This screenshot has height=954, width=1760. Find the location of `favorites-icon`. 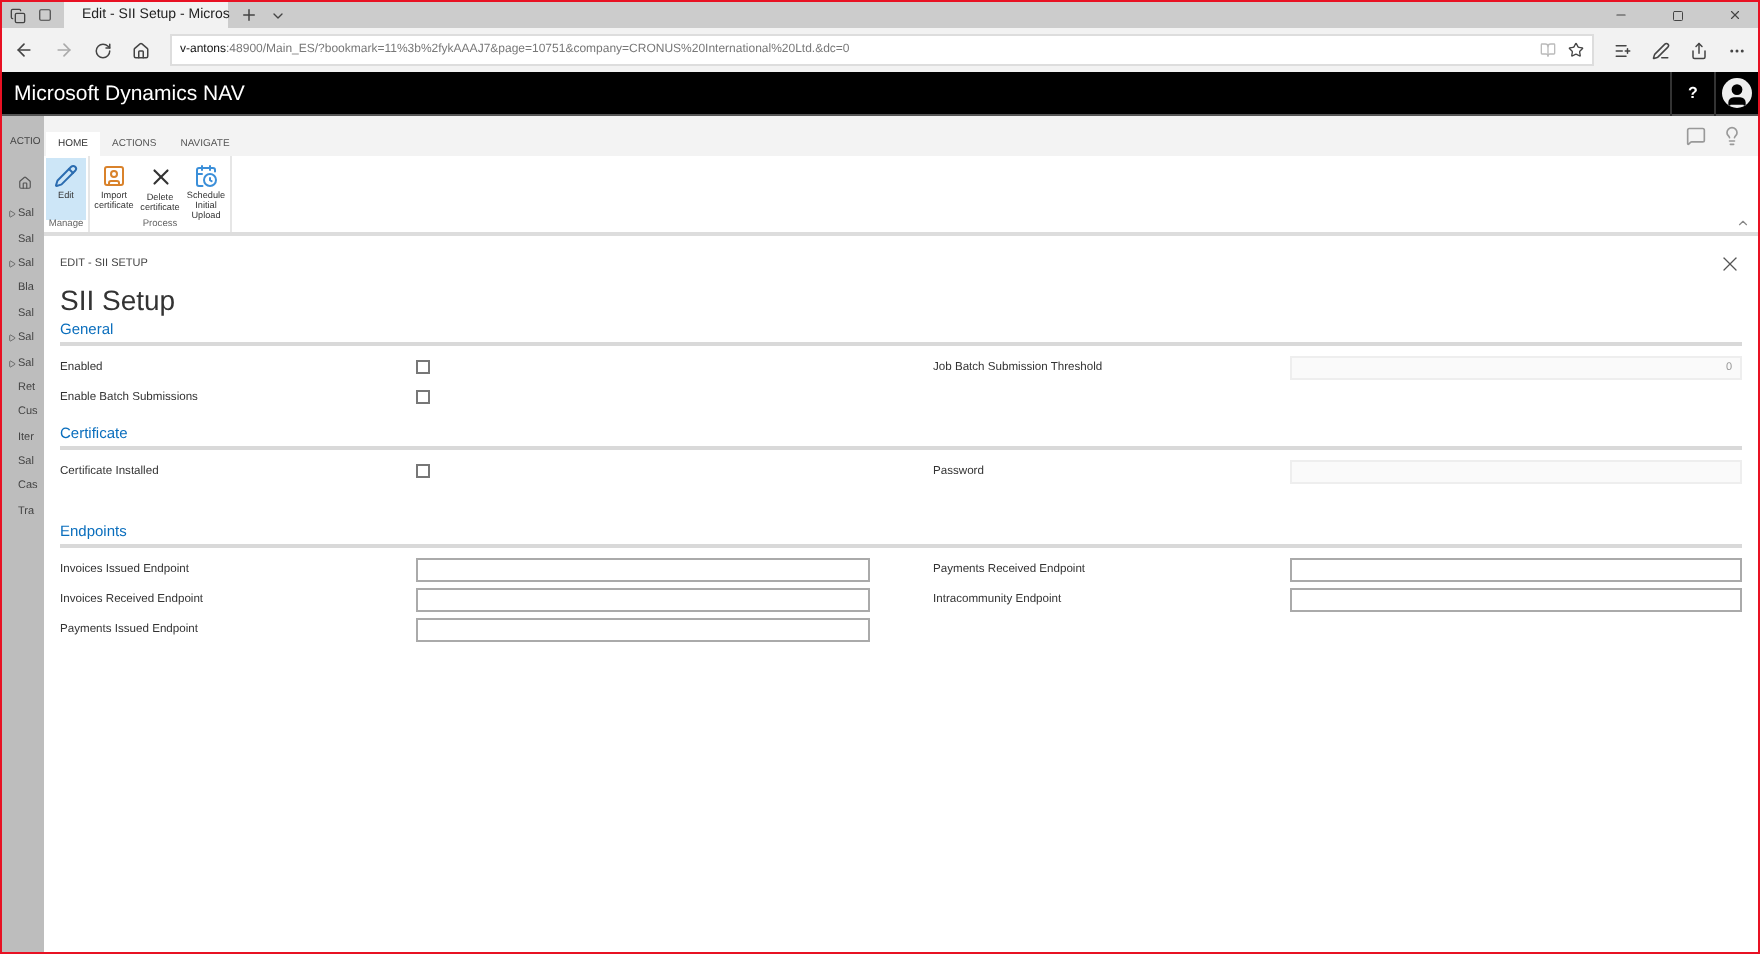

favorites-icon is located at coordinates (1623, 50).